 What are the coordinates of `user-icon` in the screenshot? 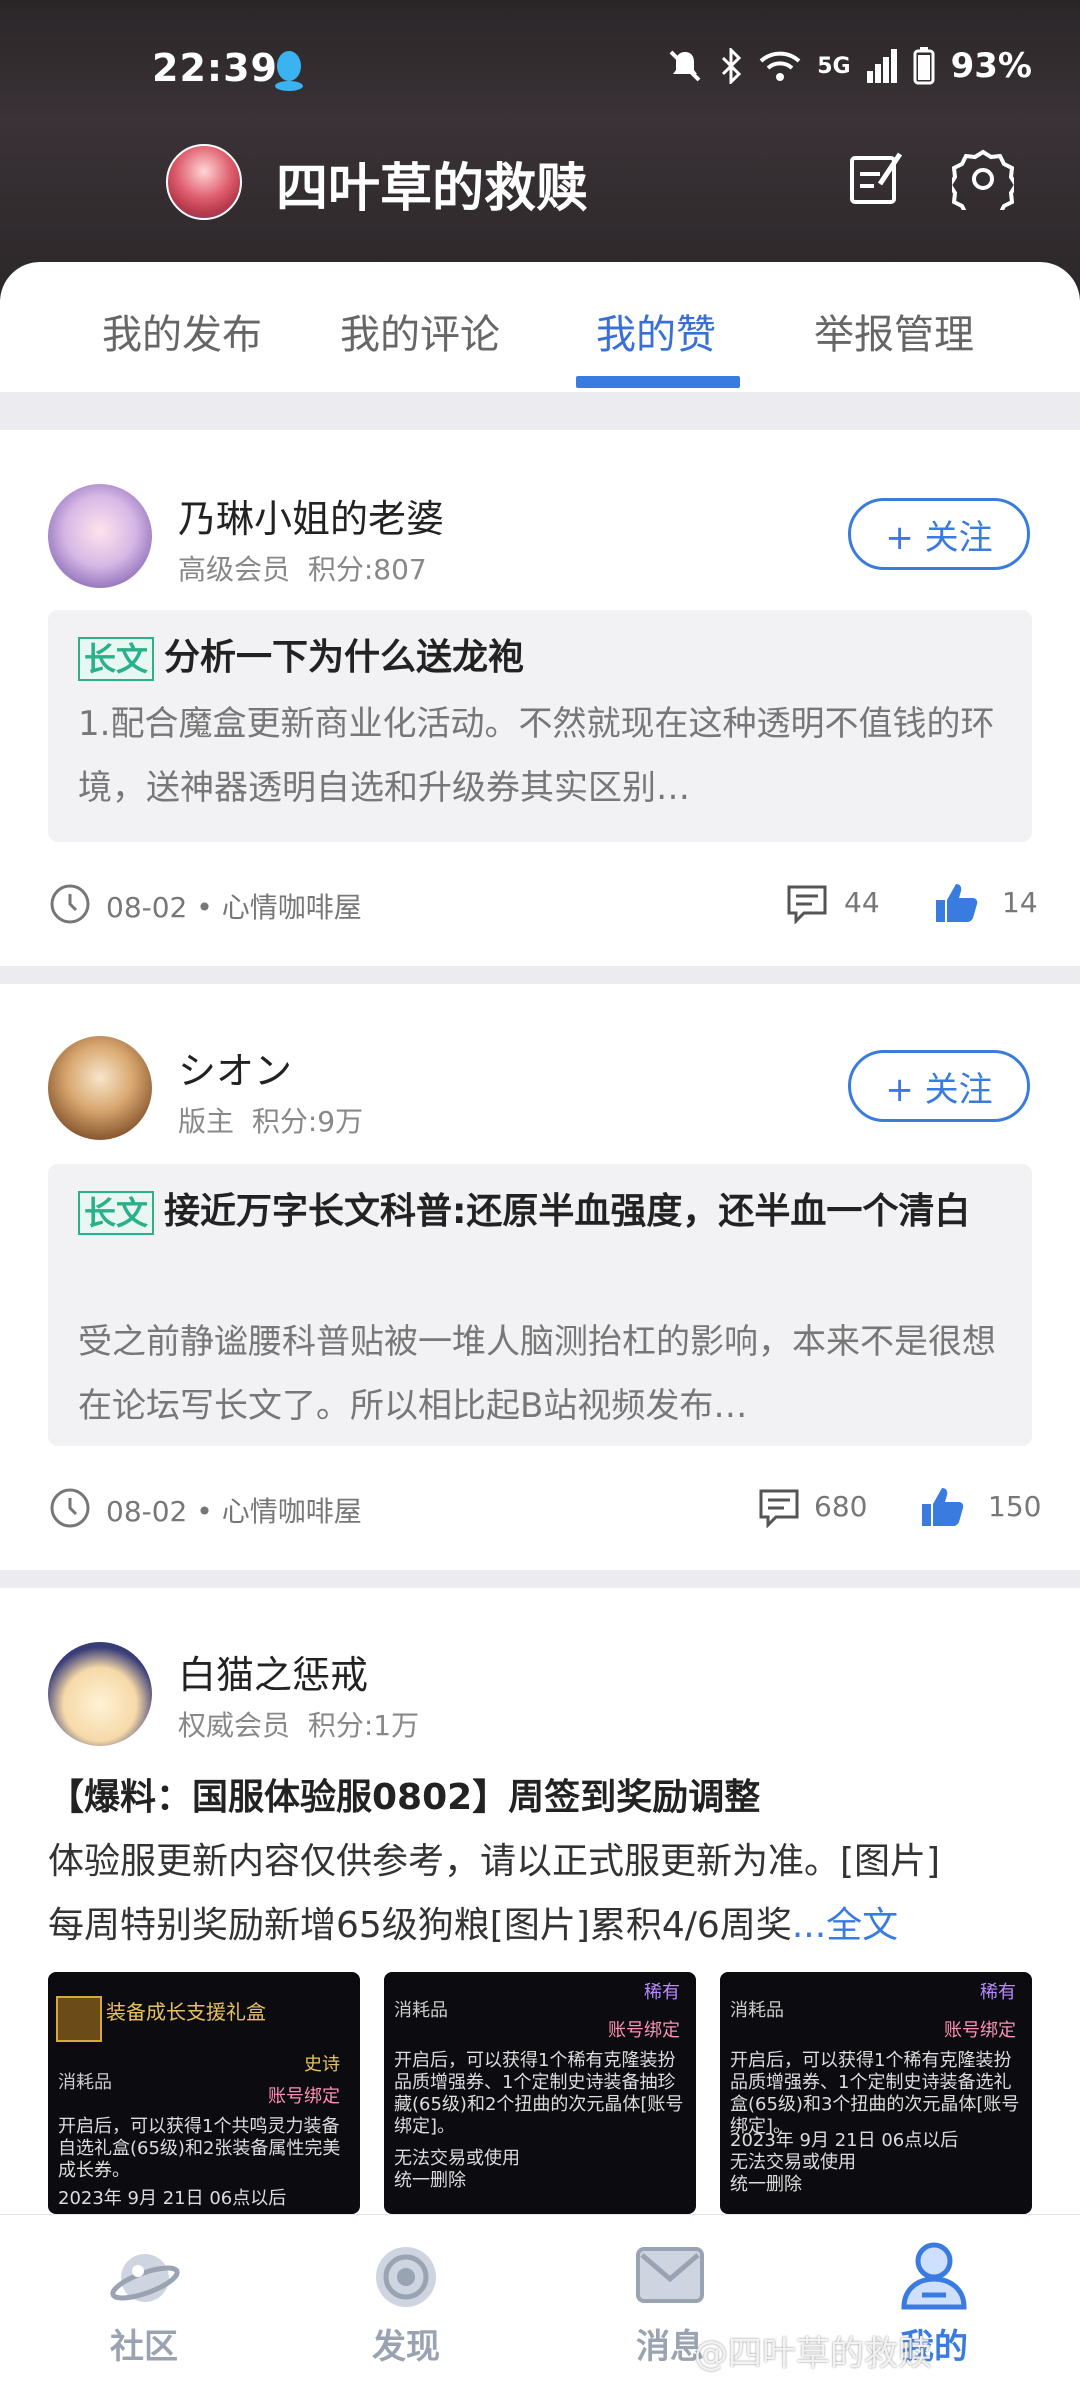 It's located at (934, 2276).